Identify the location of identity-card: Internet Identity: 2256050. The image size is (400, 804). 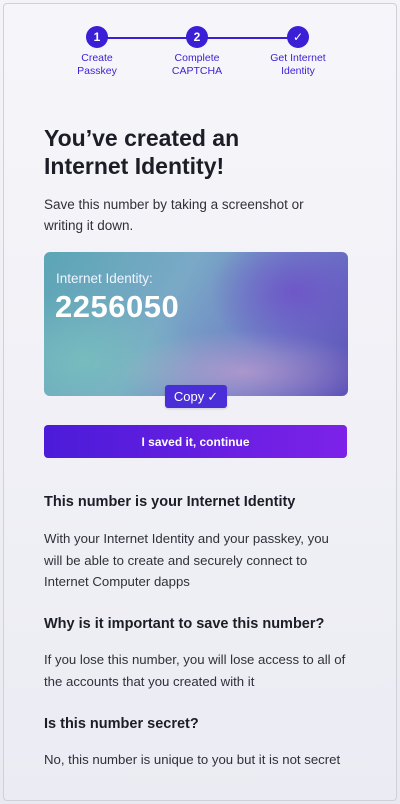
(196, 324).